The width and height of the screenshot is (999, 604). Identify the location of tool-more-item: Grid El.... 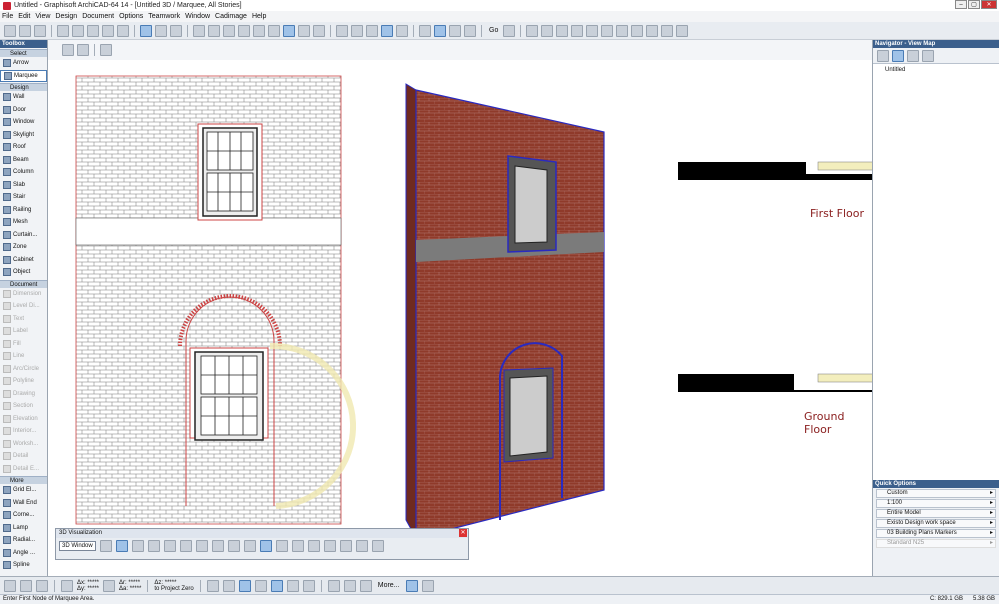
(23, 490).